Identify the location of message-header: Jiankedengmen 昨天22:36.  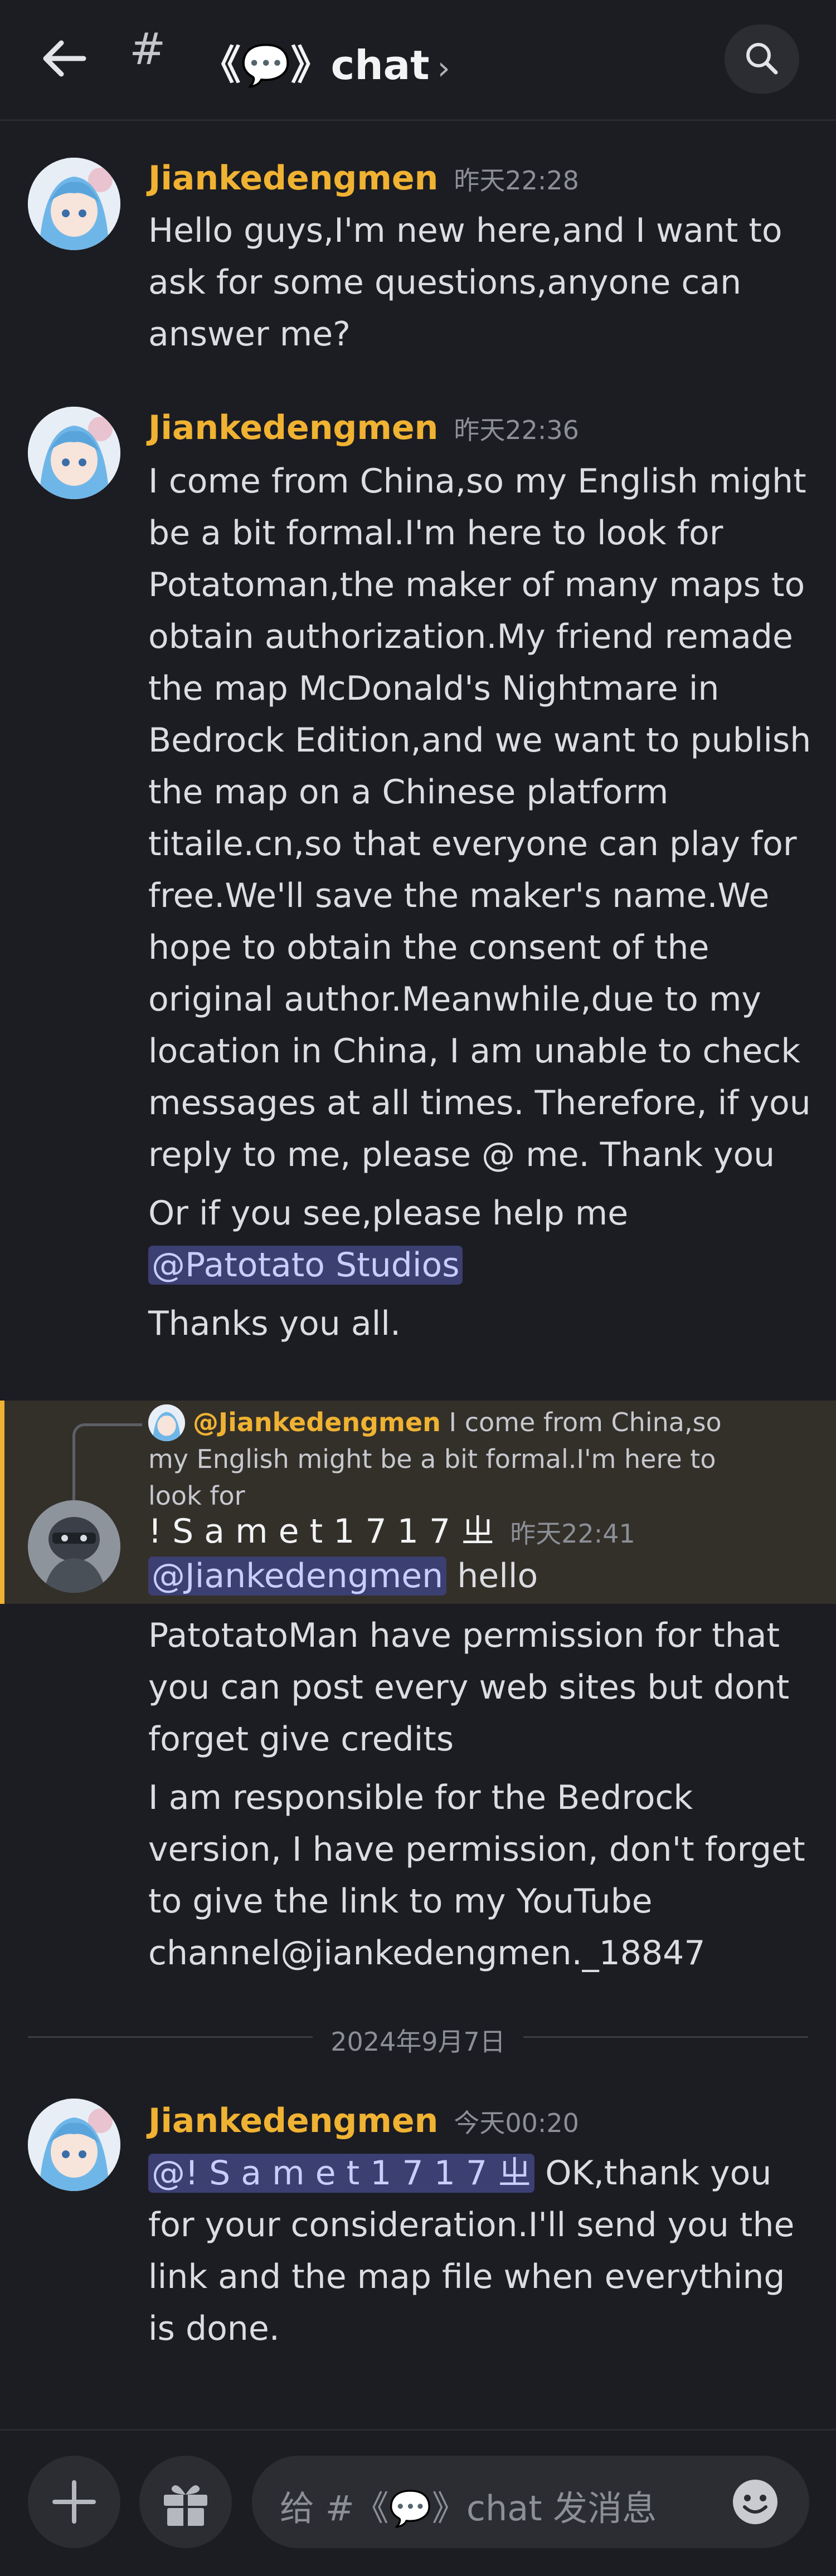
(363, 427).